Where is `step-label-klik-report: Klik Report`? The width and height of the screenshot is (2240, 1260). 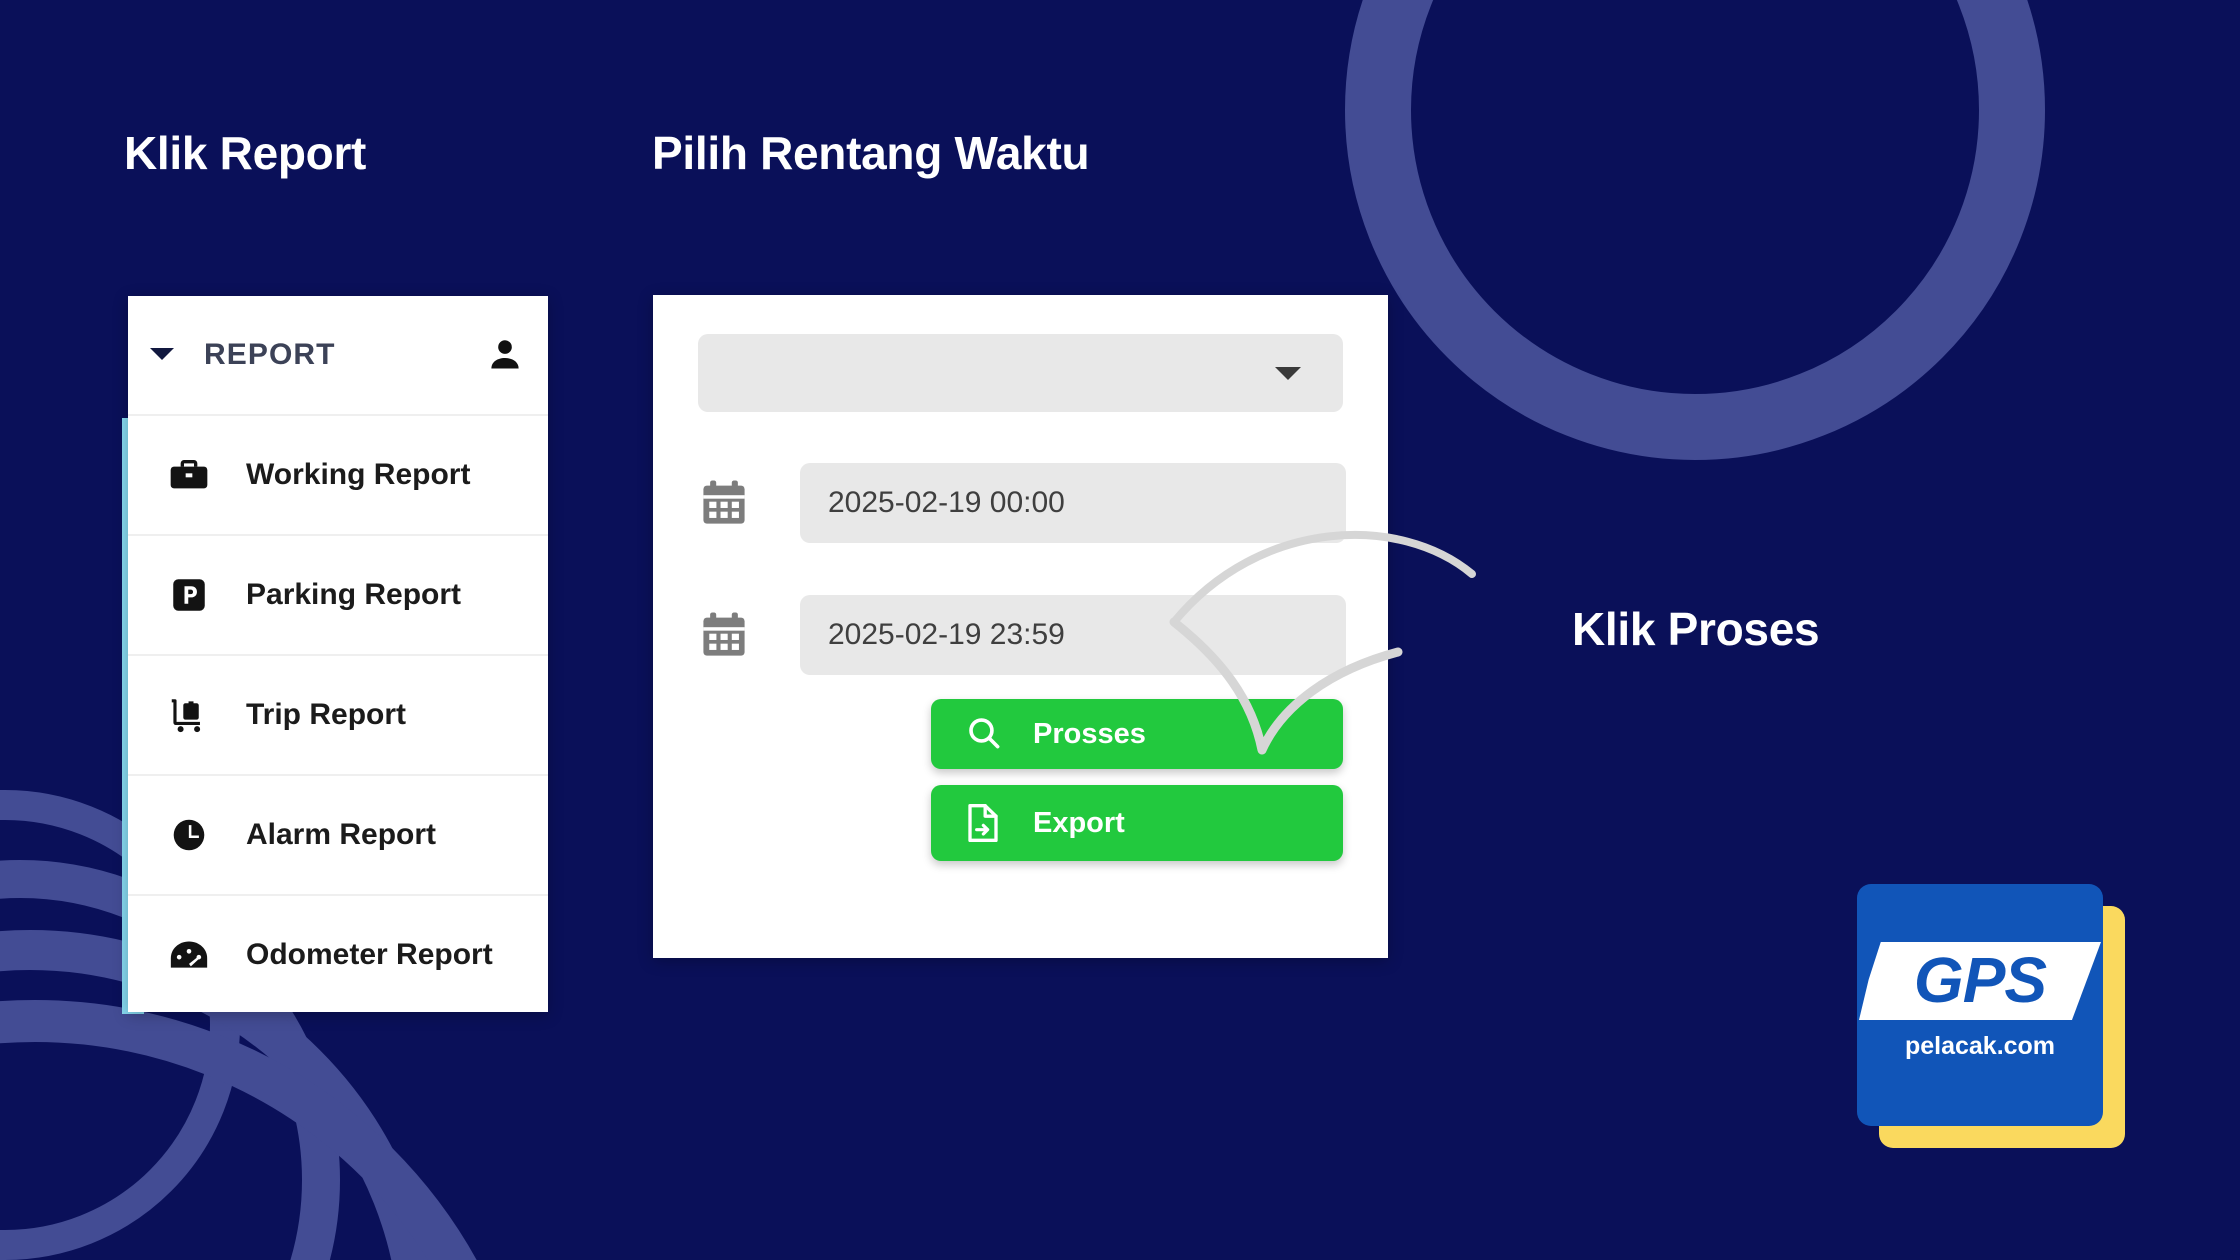 step-label-klik-report: Klik Report is located at coordinates (245, 153).